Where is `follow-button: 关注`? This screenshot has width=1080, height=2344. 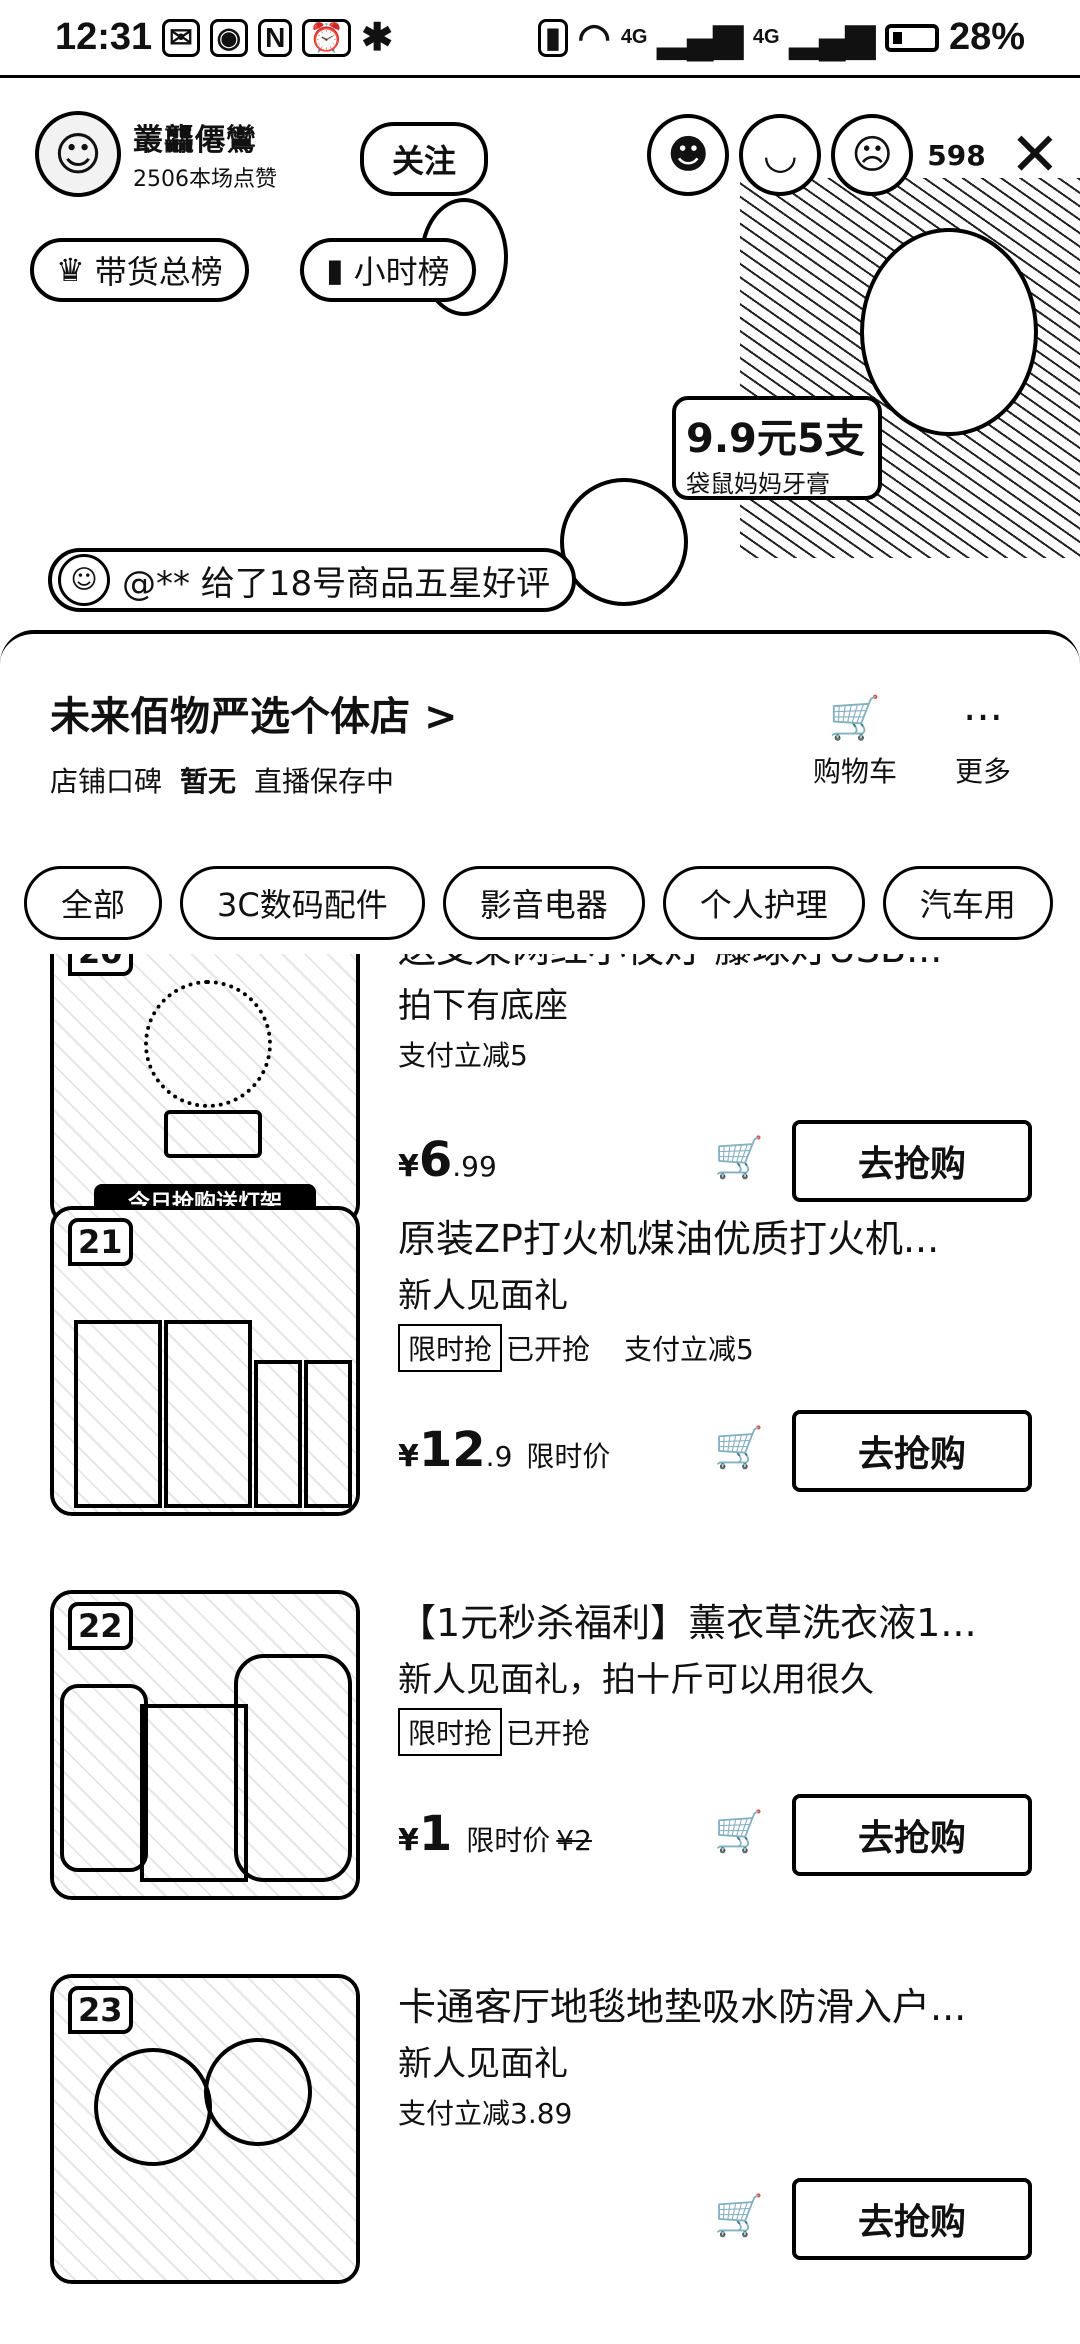 follow-button: 关注 is located at coordinates (424, 159).